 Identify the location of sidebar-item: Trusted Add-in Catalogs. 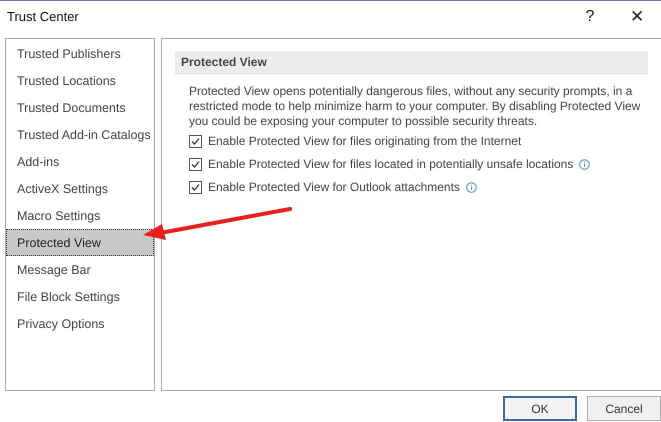
(80, 134).